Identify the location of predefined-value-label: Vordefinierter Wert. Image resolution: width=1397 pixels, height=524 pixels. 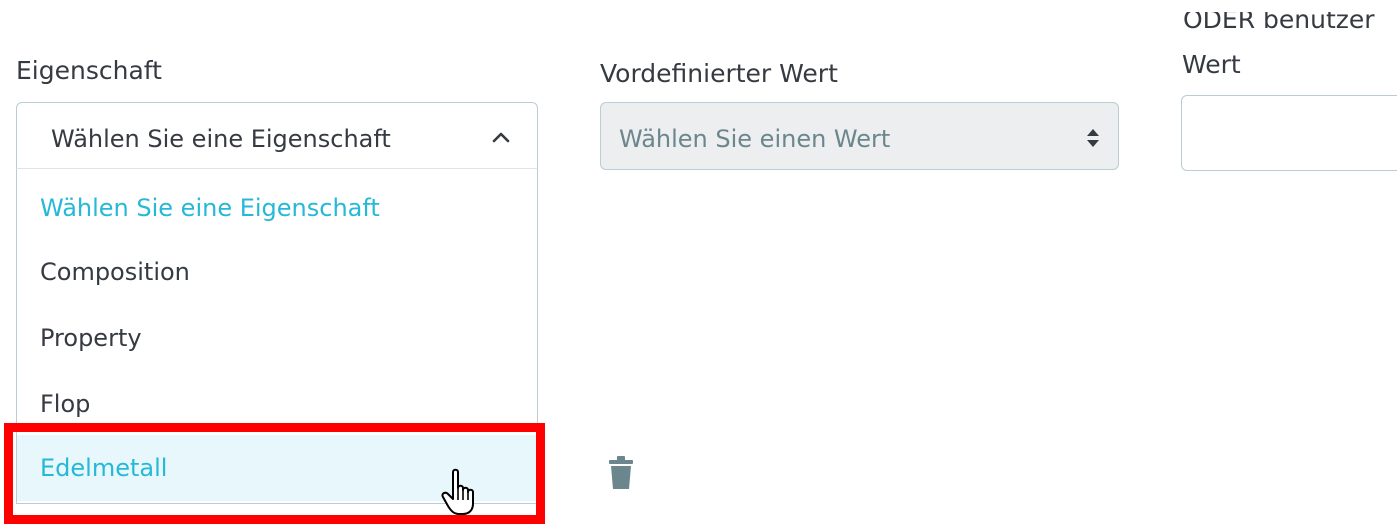
(719, 73).